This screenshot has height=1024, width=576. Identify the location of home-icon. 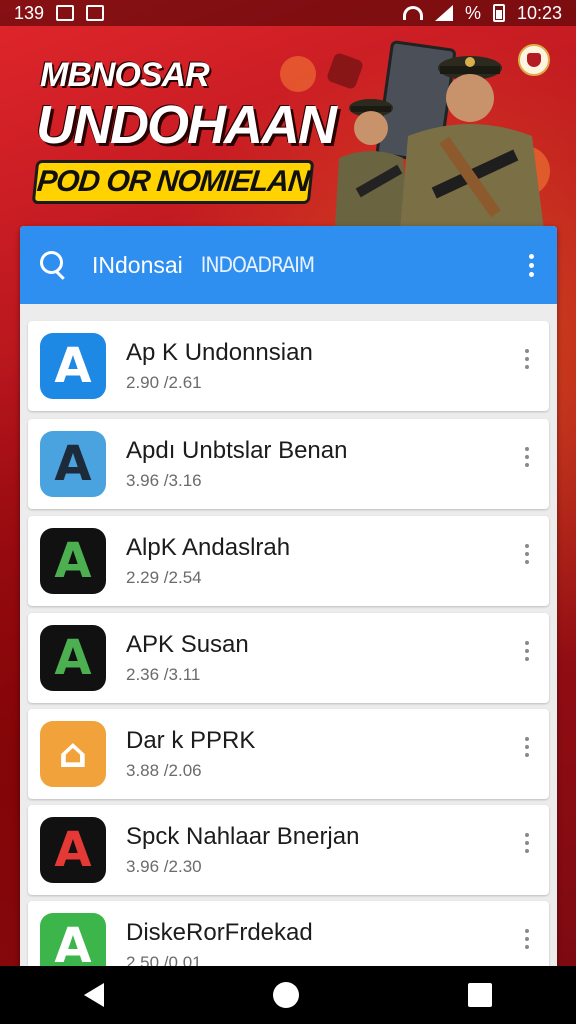
(285, 995).